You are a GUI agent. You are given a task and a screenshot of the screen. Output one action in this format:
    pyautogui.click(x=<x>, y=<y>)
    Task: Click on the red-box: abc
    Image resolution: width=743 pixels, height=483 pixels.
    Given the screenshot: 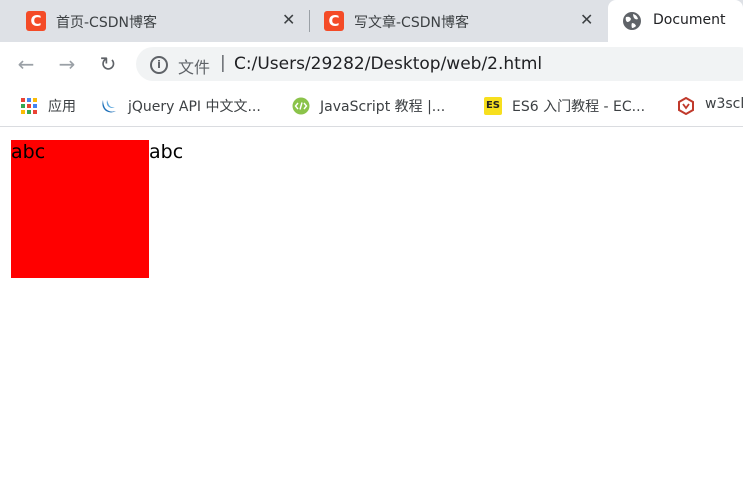 What is the action you would take?
    pyautogui.click(x=80, y=209)
    